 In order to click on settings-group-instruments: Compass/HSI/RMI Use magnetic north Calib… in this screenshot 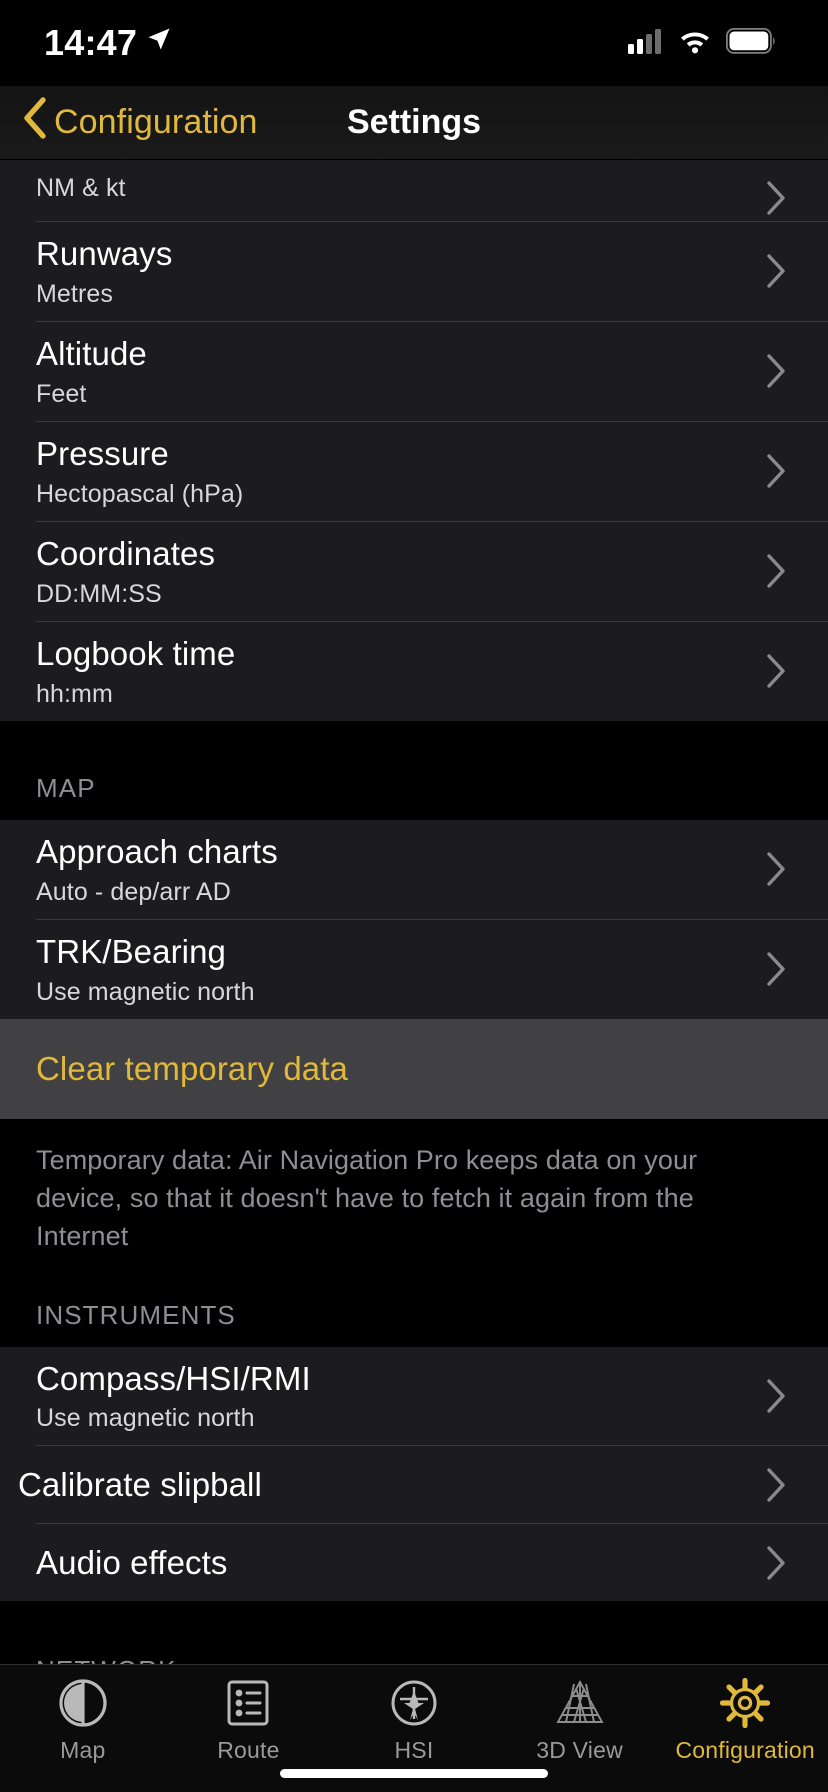, I will do `click(414, 1474)`.